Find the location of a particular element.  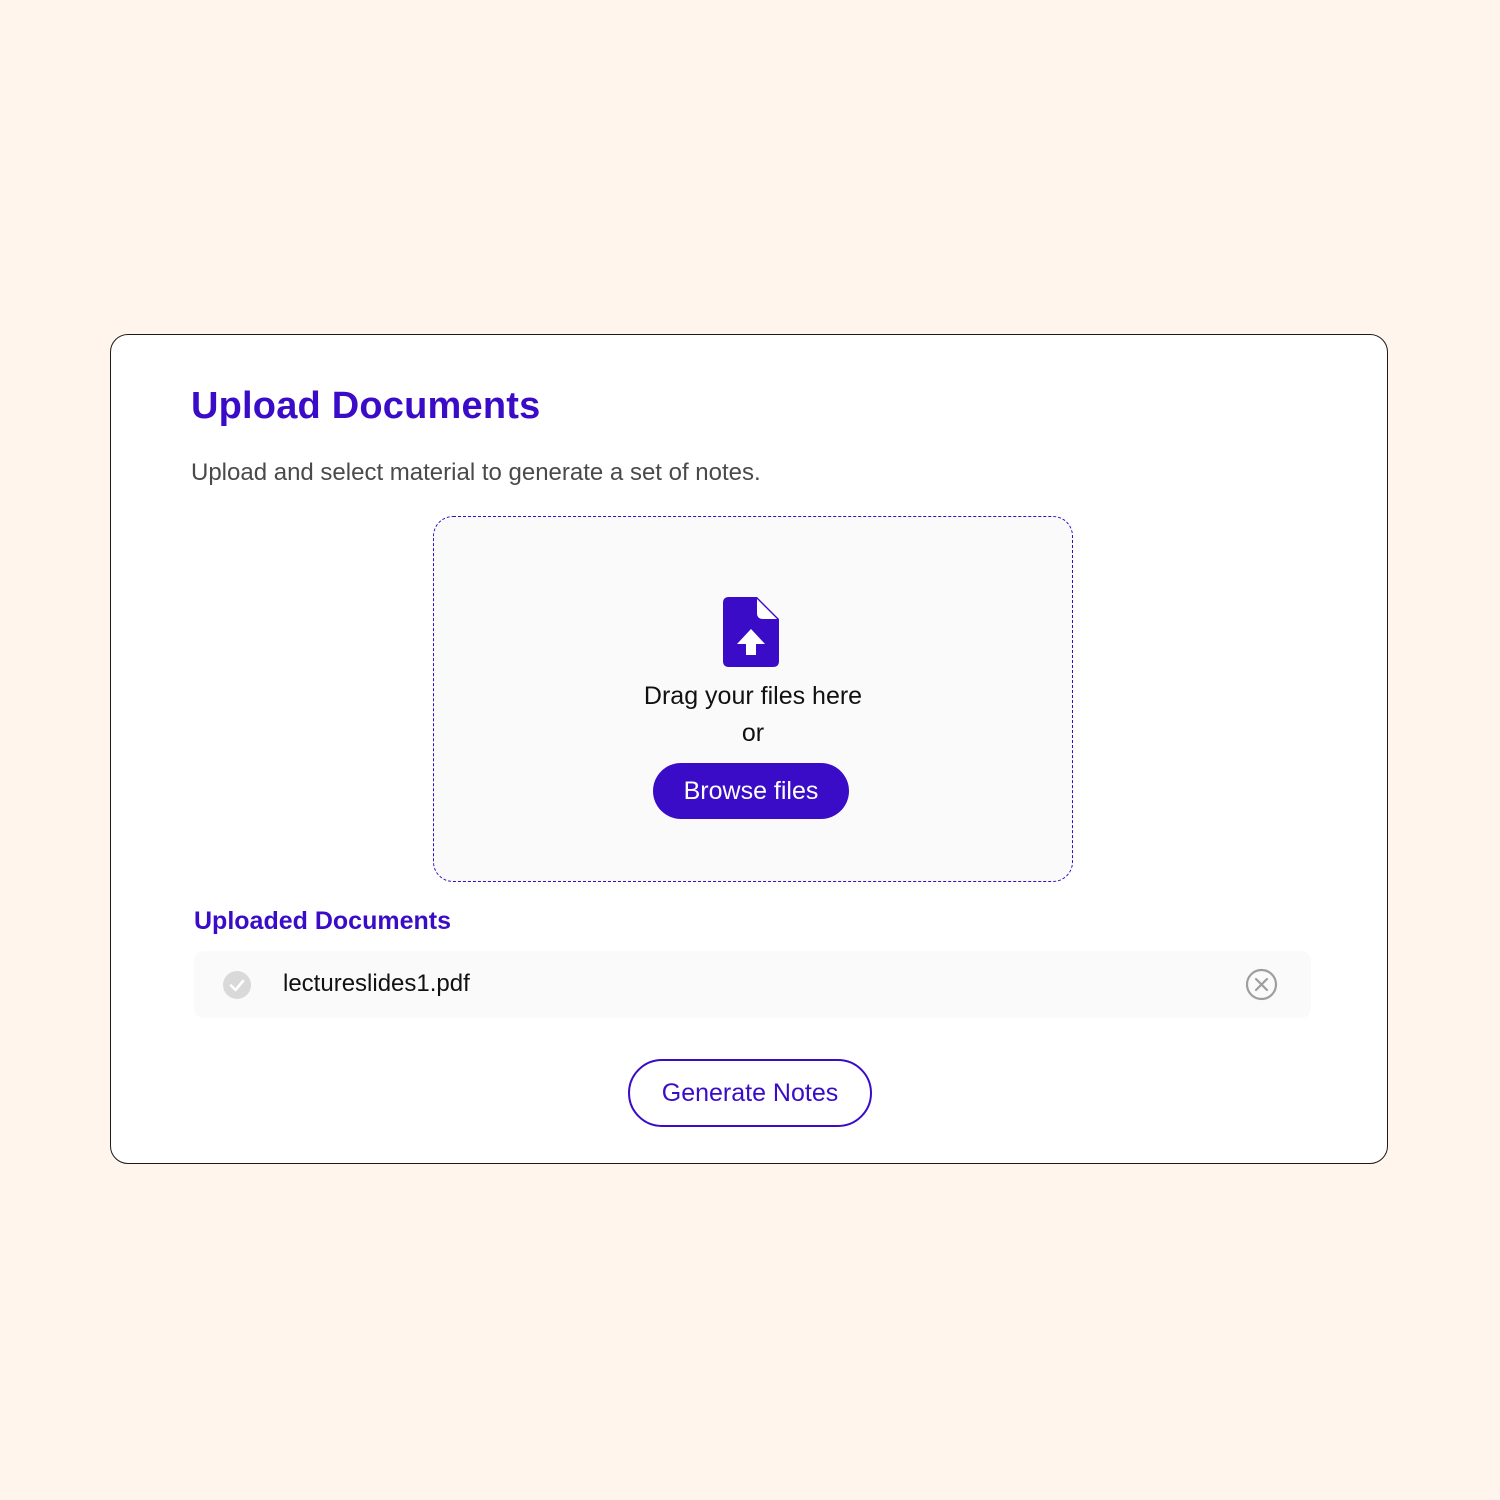

uploaded-file-row: lectureslides1.pdf is located at coordinates (752, 984).